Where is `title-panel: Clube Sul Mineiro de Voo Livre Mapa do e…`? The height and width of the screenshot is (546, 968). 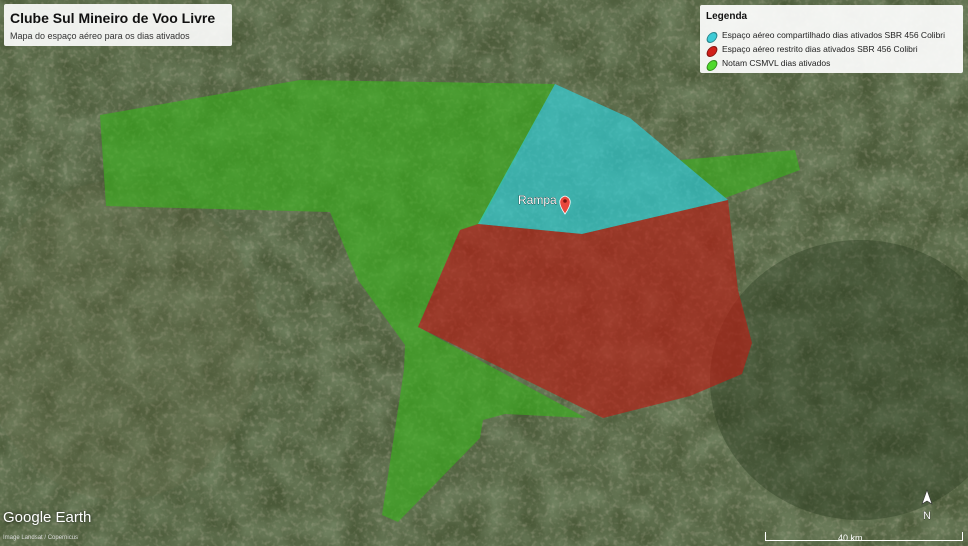
title-panel: Clube Sul Mineiro de Voo Livre Mapa do e… is located at coordinates (118, 25).